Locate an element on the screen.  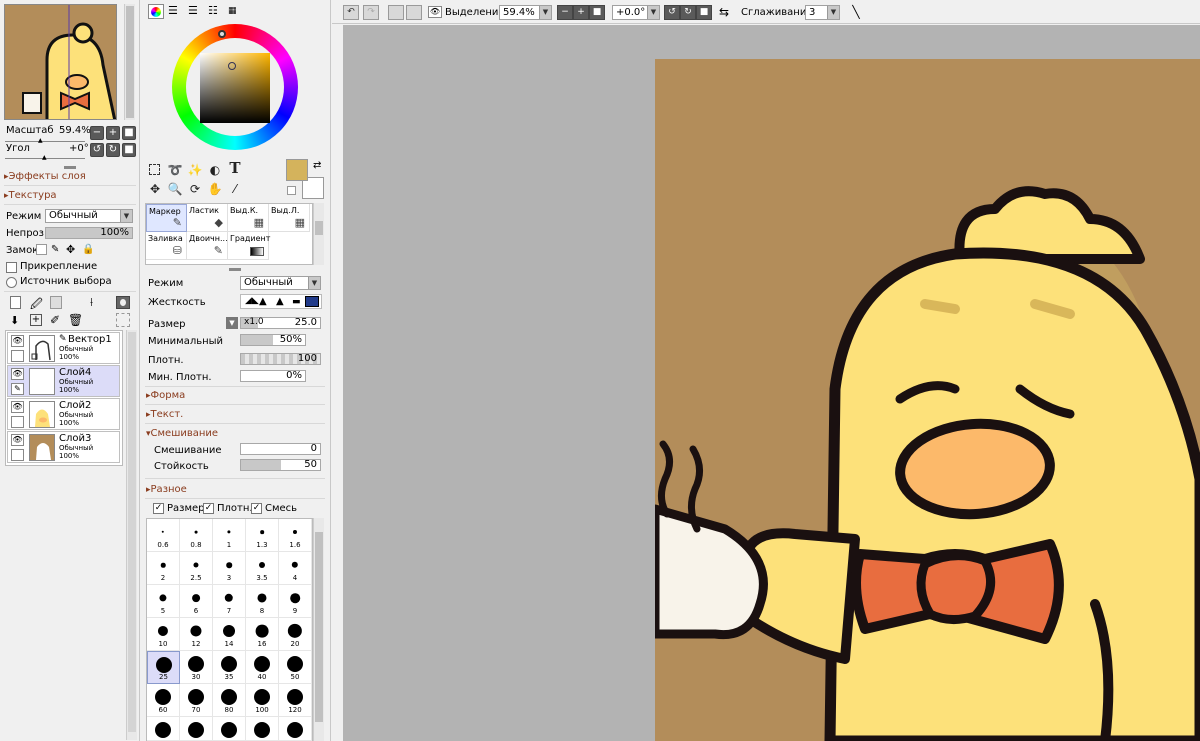
brush-size-cell: 1.3 is located at coordinates (262, 535).